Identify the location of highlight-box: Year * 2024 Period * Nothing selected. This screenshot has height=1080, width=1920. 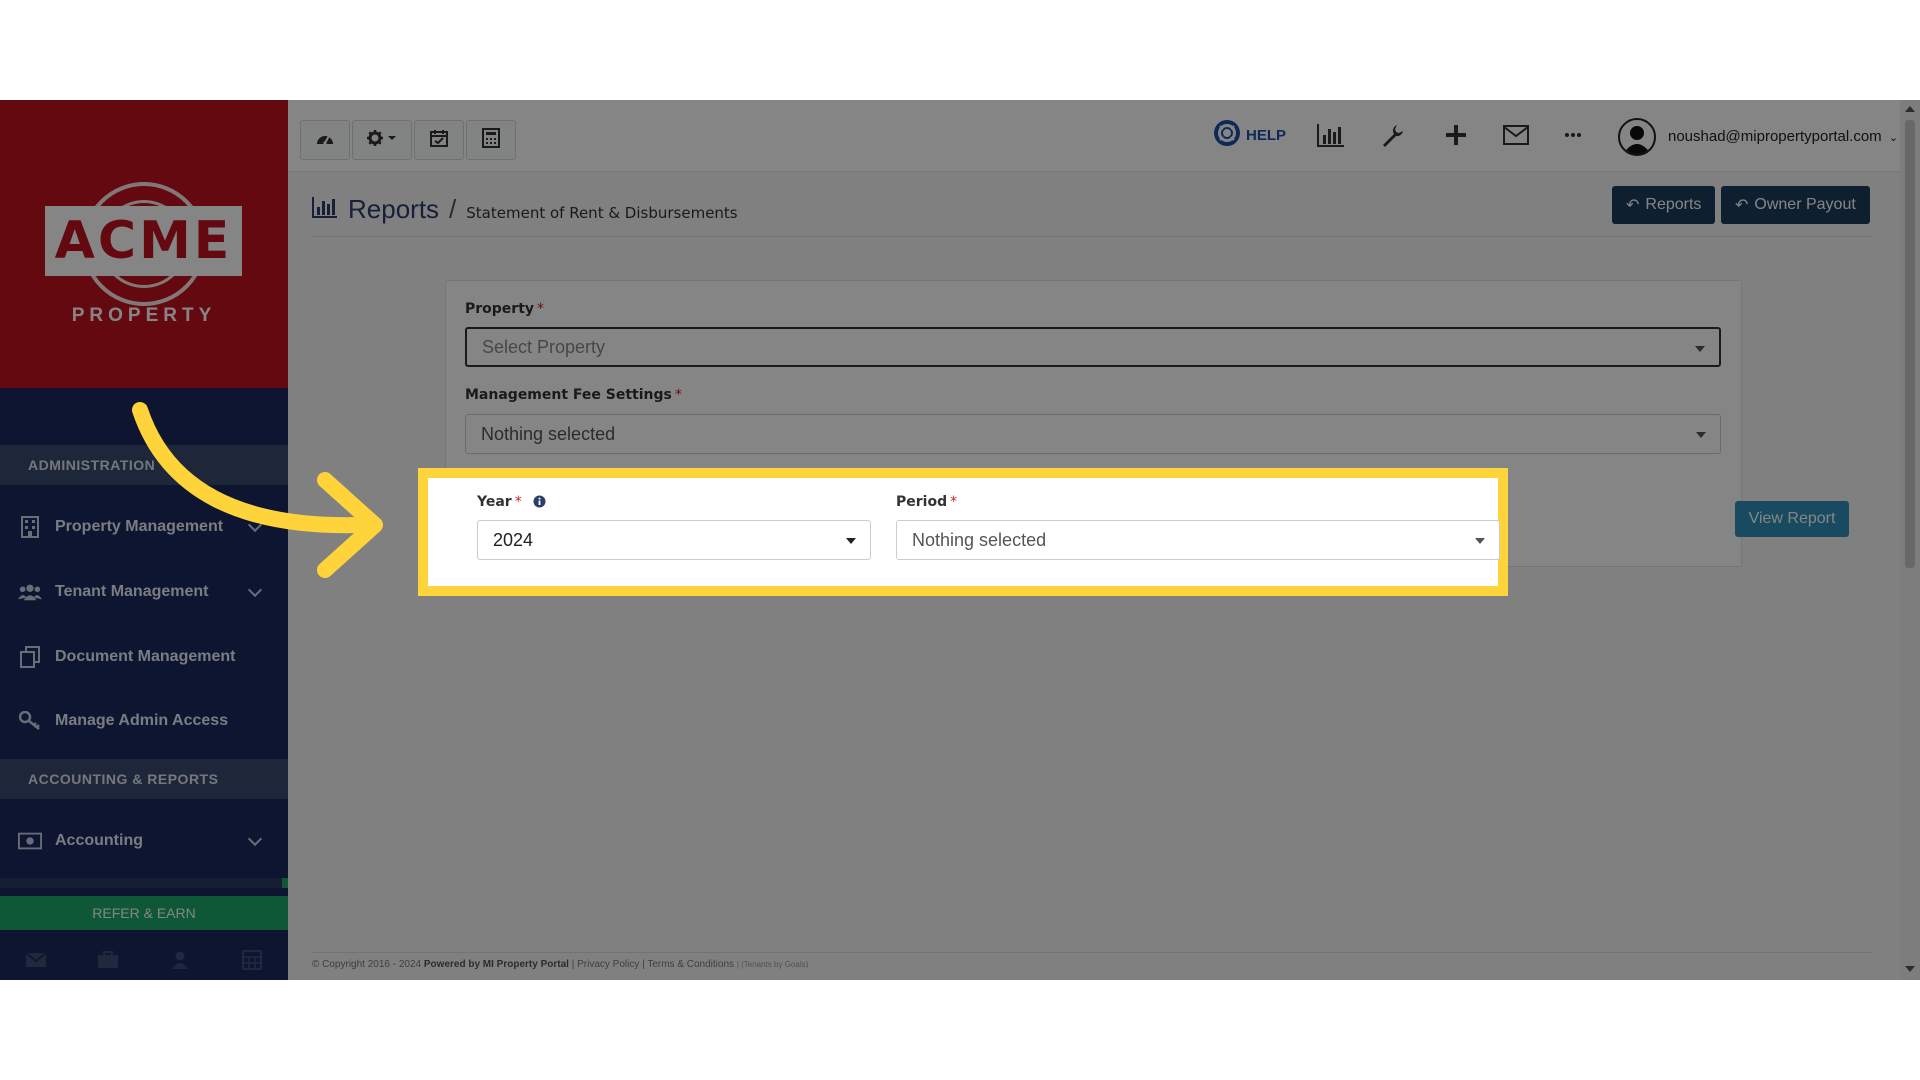
(963, 532).